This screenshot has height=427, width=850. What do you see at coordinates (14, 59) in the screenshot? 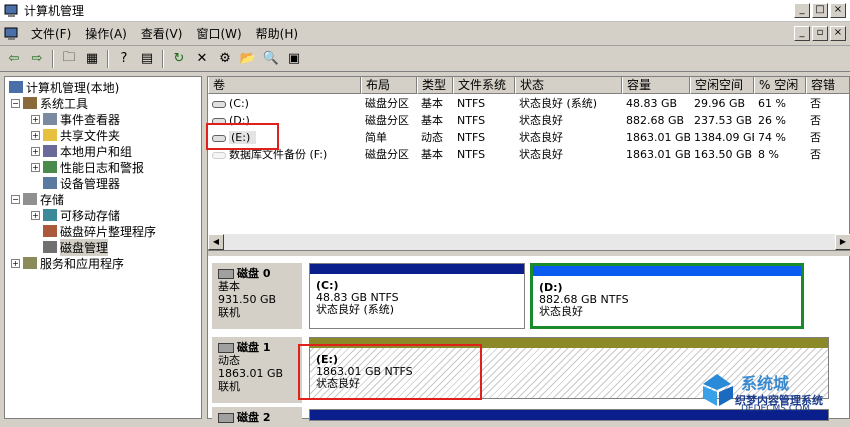
I see `back-arrow-icon: ⇦` at bounding box center [14, 59].